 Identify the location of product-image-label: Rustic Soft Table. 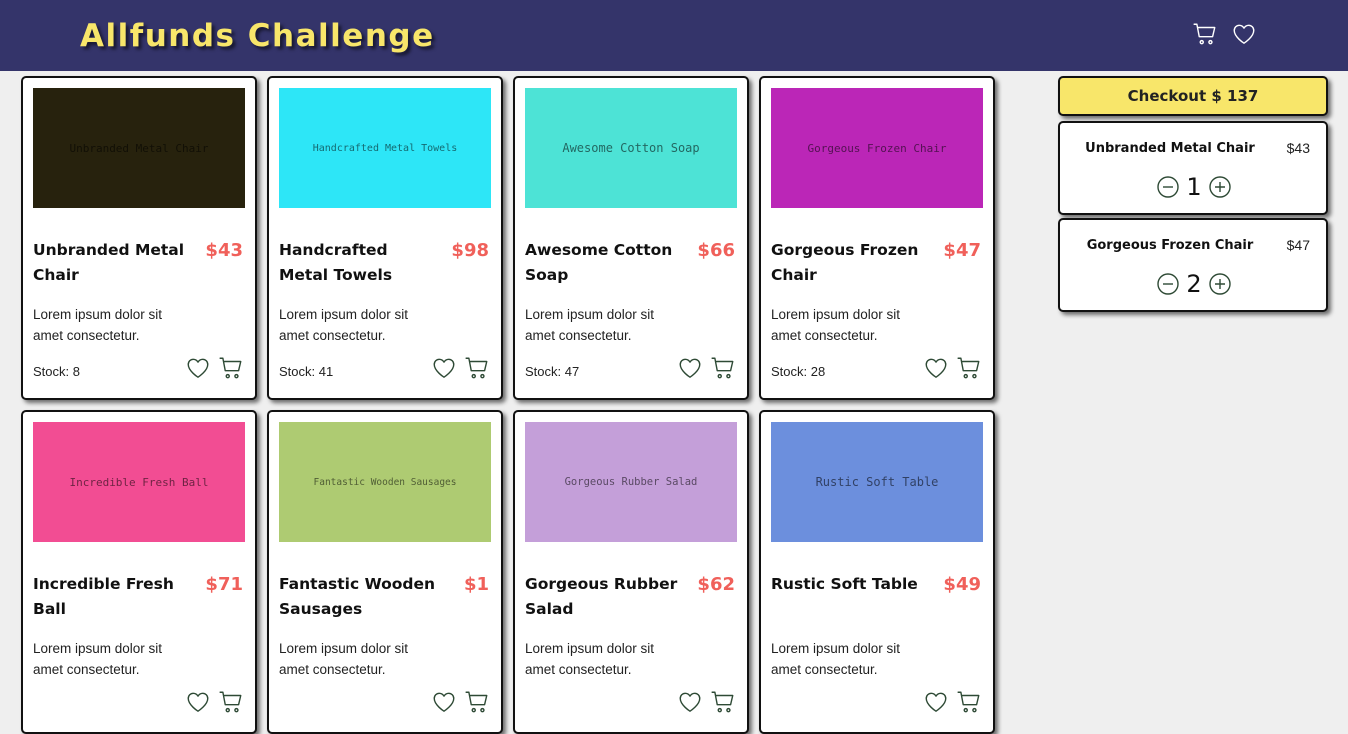
(877, 482).